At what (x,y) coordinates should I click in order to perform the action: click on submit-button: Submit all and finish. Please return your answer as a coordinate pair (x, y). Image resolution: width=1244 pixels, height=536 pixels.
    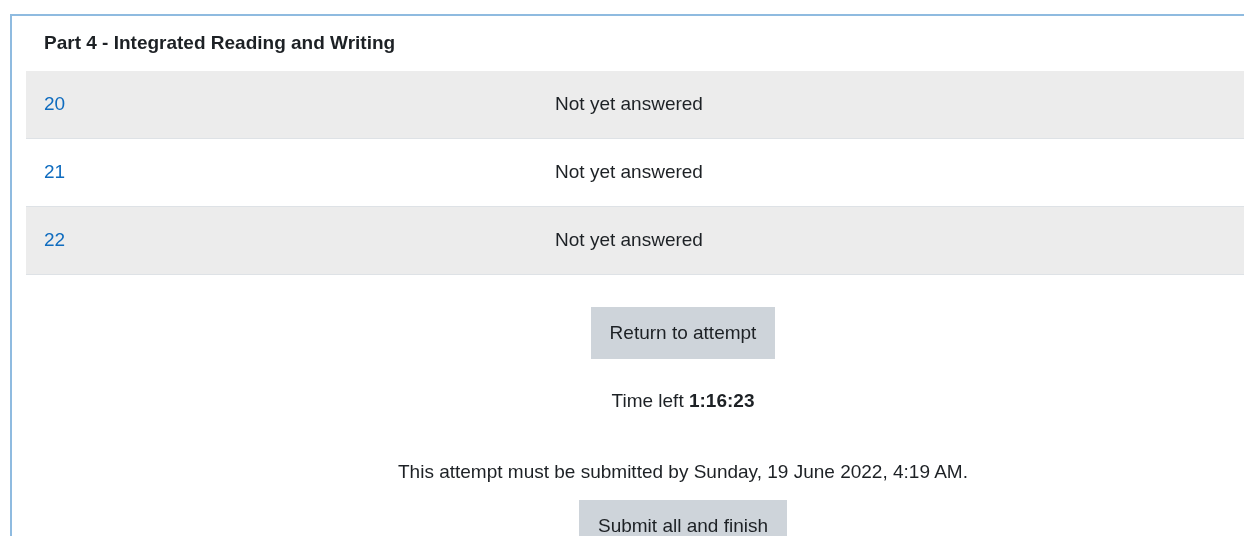
    Looking at the image, I should click on (682, 518).